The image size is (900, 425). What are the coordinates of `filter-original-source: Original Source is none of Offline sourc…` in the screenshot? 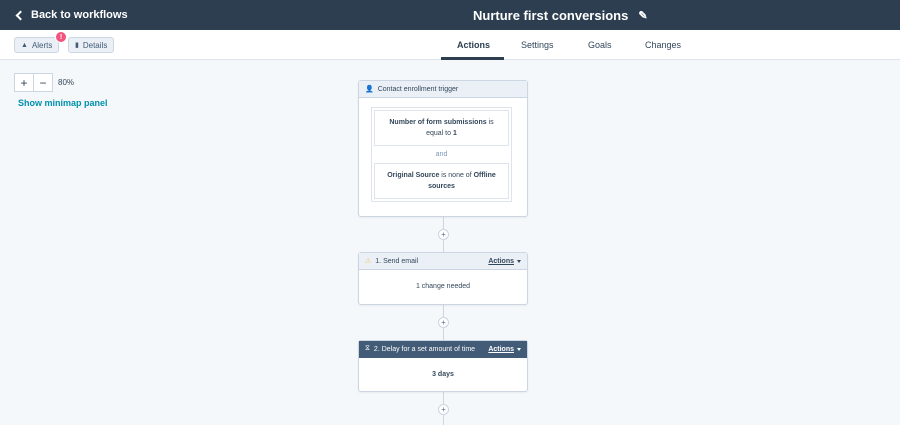 It's located at (441, 181).